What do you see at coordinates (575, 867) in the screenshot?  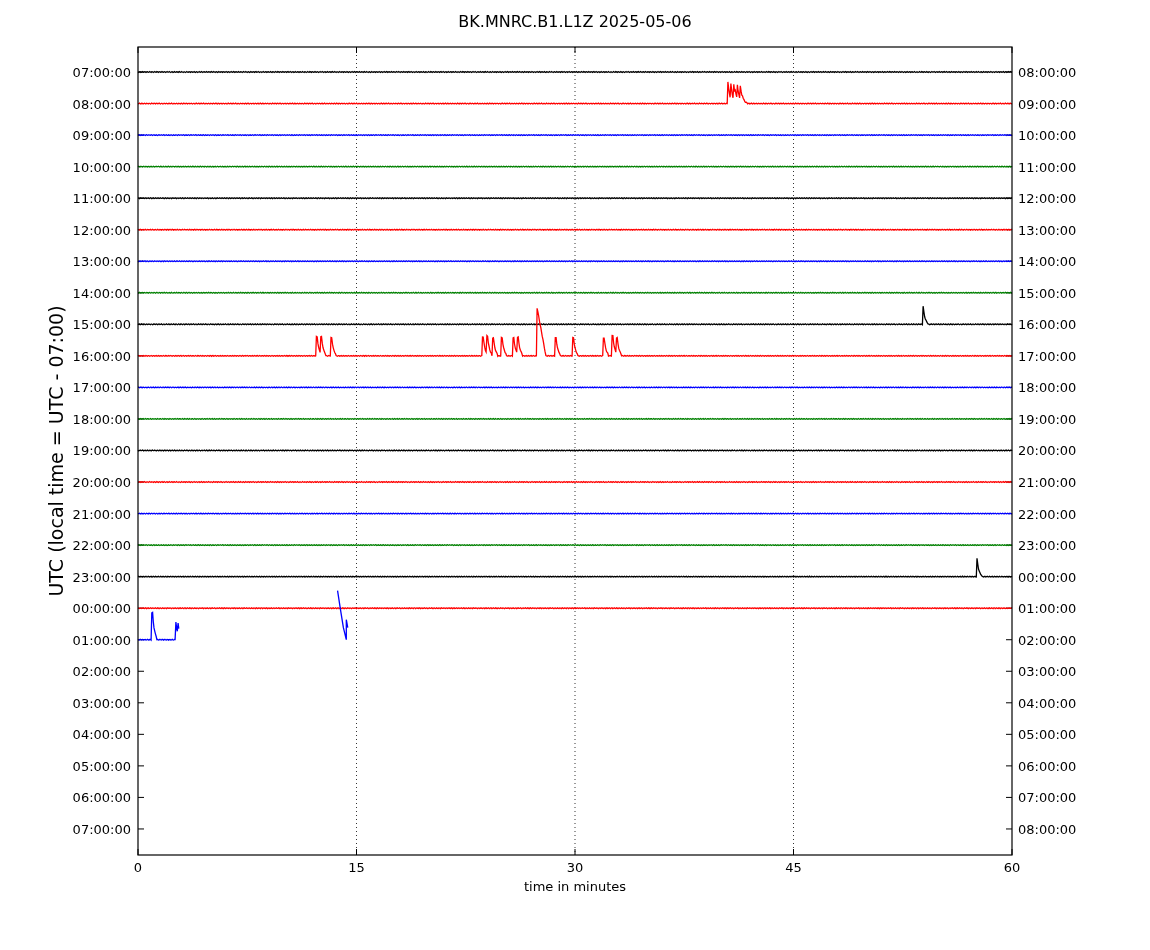 I see `x-tick-label: 30` at bounding box center [575, 867].